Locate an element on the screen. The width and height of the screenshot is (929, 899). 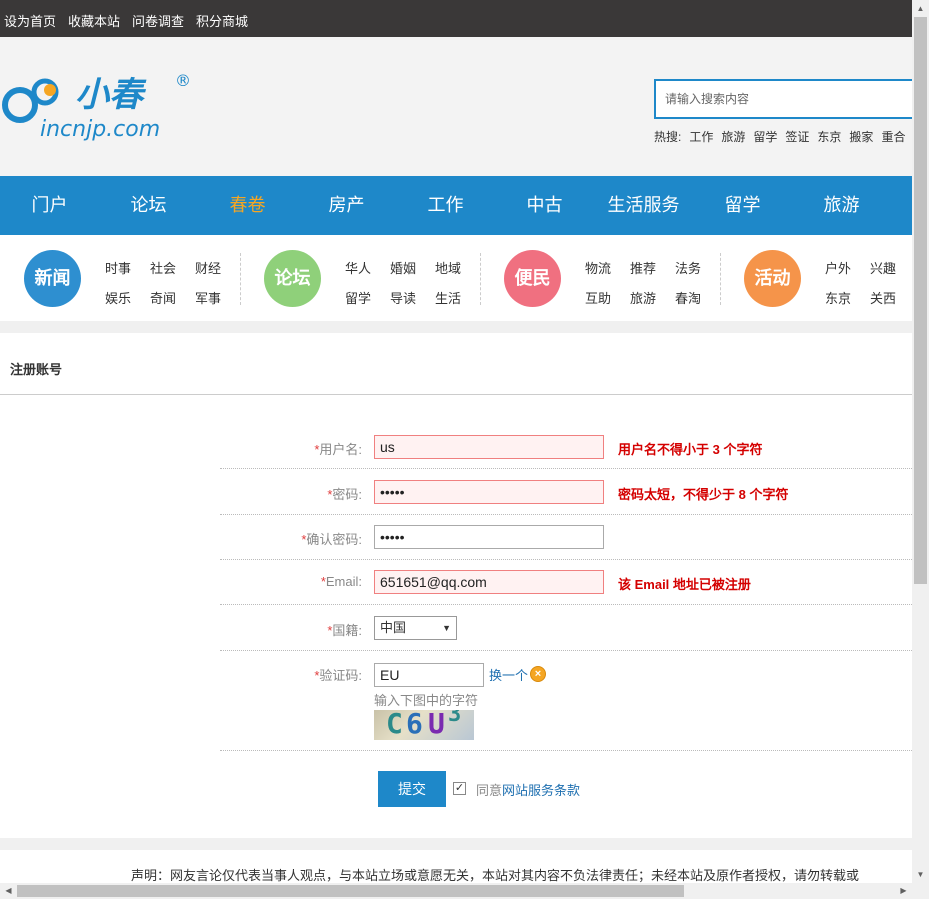
captcha-char: U is located at coordinates (436, 725).